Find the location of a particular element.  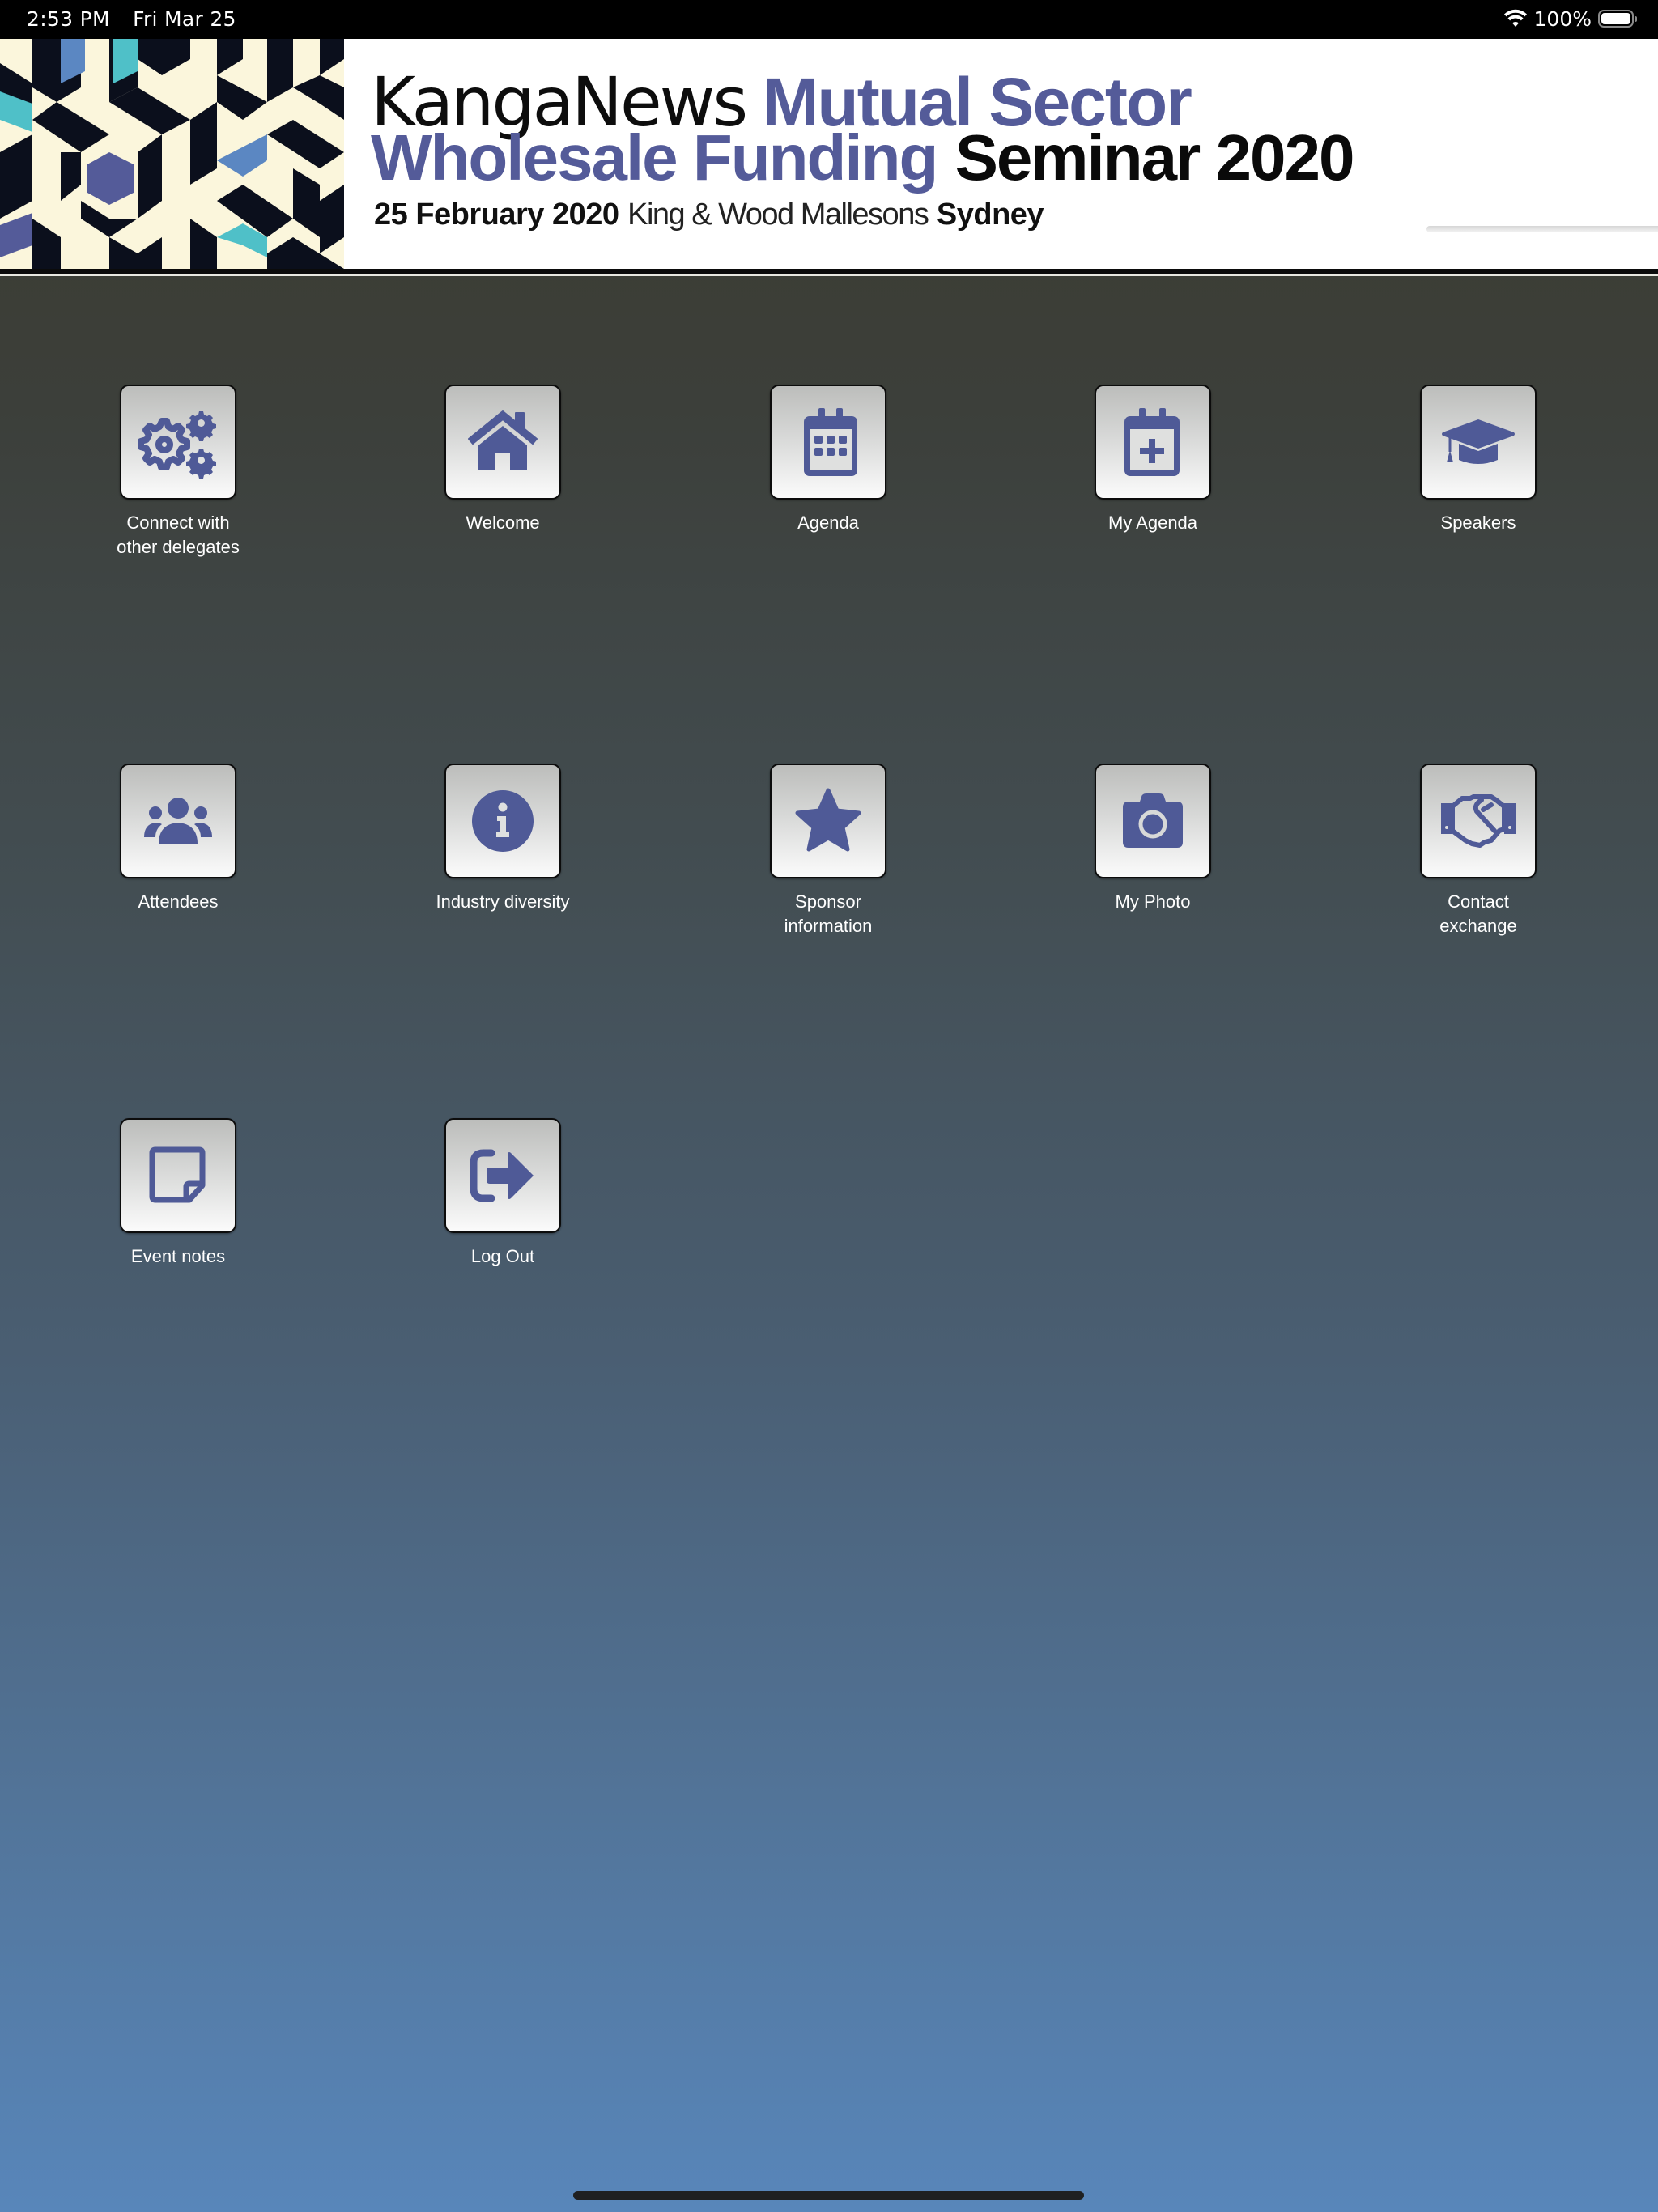

event-venue: King & Wood Mallesons is located at coordinates (778, 215).